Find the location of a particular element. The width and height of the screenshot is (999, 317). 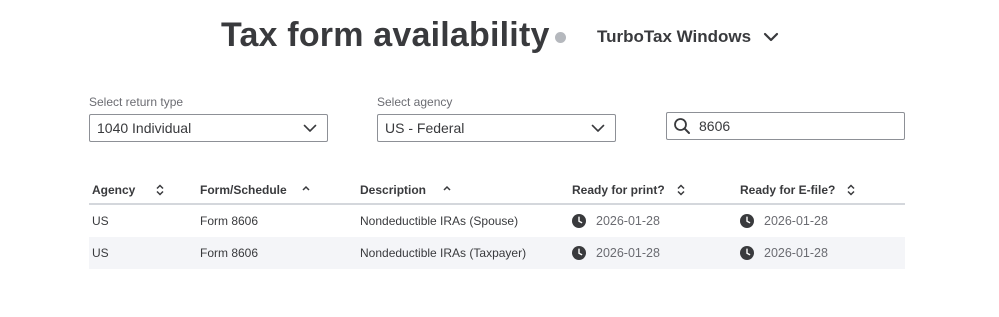

column-header-form: Form/Schedule is located at coordinates (260, 189).